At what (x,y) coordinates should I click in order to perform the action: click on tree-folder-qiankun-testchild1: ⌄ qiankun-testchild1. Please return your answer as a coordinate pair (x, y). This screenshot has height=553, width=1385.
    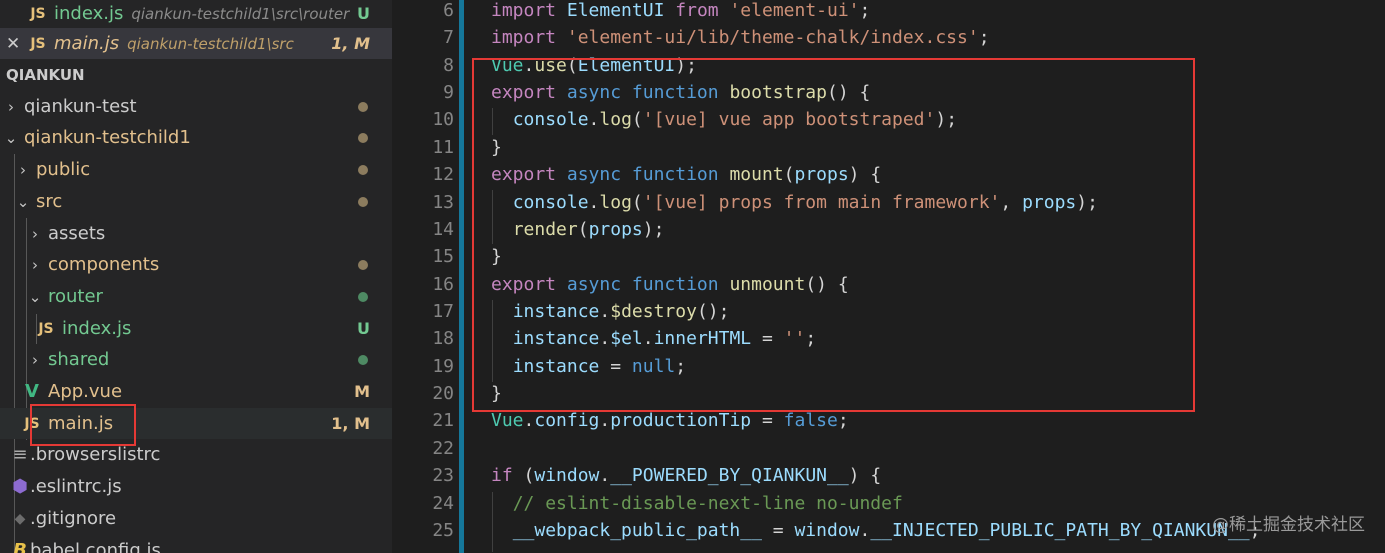
    Looking at the image, I should click on (196, 137).